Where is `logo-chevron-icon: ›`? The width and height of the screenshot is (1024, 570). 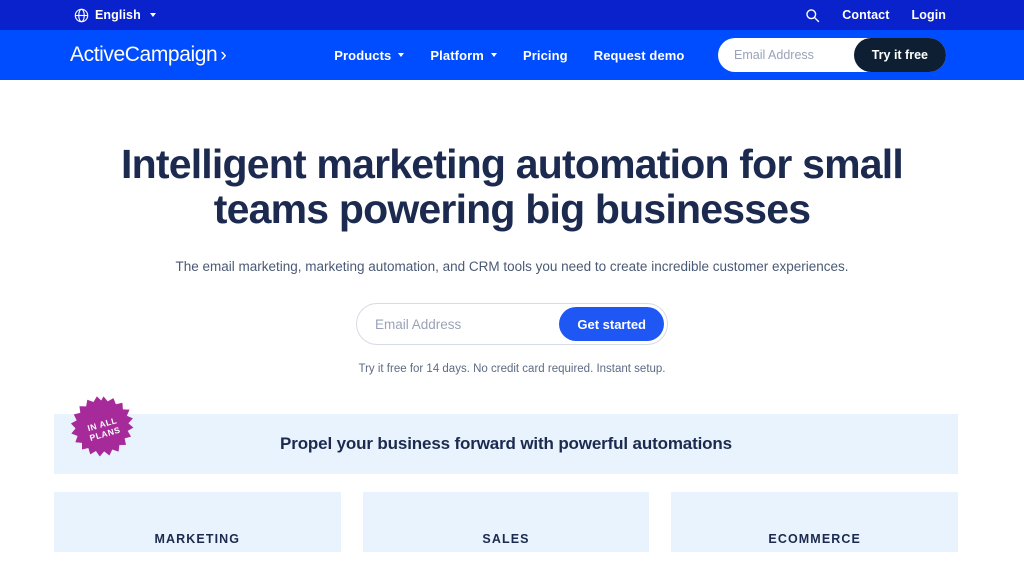 logo-chevron-icon: › is located at coordinates (223, 55).